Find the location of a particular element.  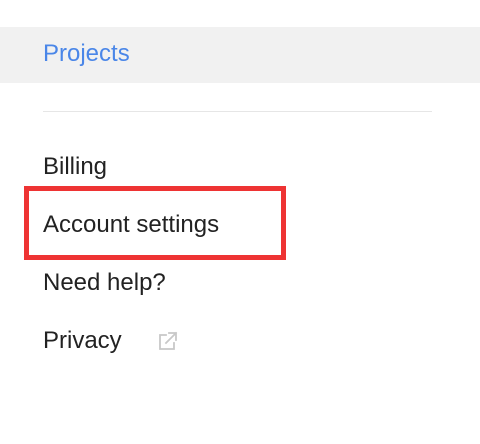

menu-item-billing: Billing is located at coordinates (75, 167).